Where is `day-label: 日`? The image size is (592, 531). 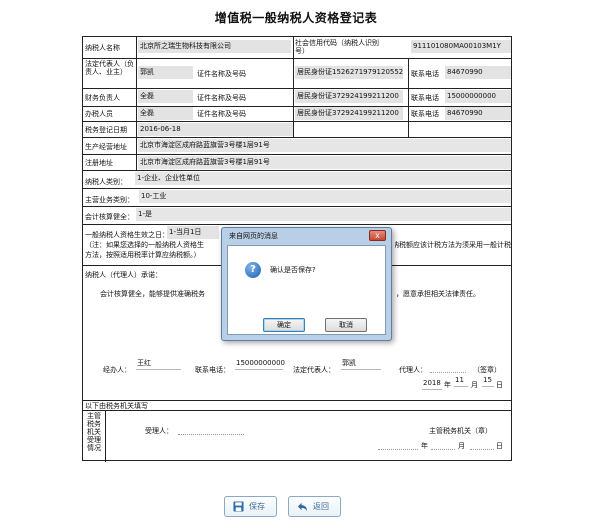
day-label: 日 is located at coordinates (499, 385).